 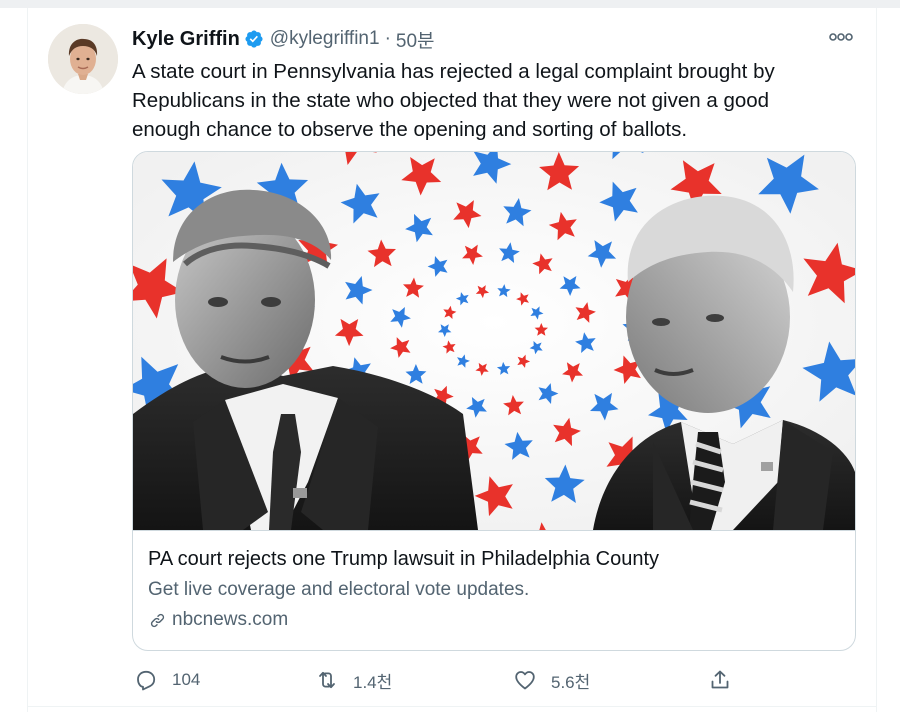 What do you see at coordinates (373, 682) in the screenshot?
I see `retweet-count: 1.4천` at bounding box center [373, 682].